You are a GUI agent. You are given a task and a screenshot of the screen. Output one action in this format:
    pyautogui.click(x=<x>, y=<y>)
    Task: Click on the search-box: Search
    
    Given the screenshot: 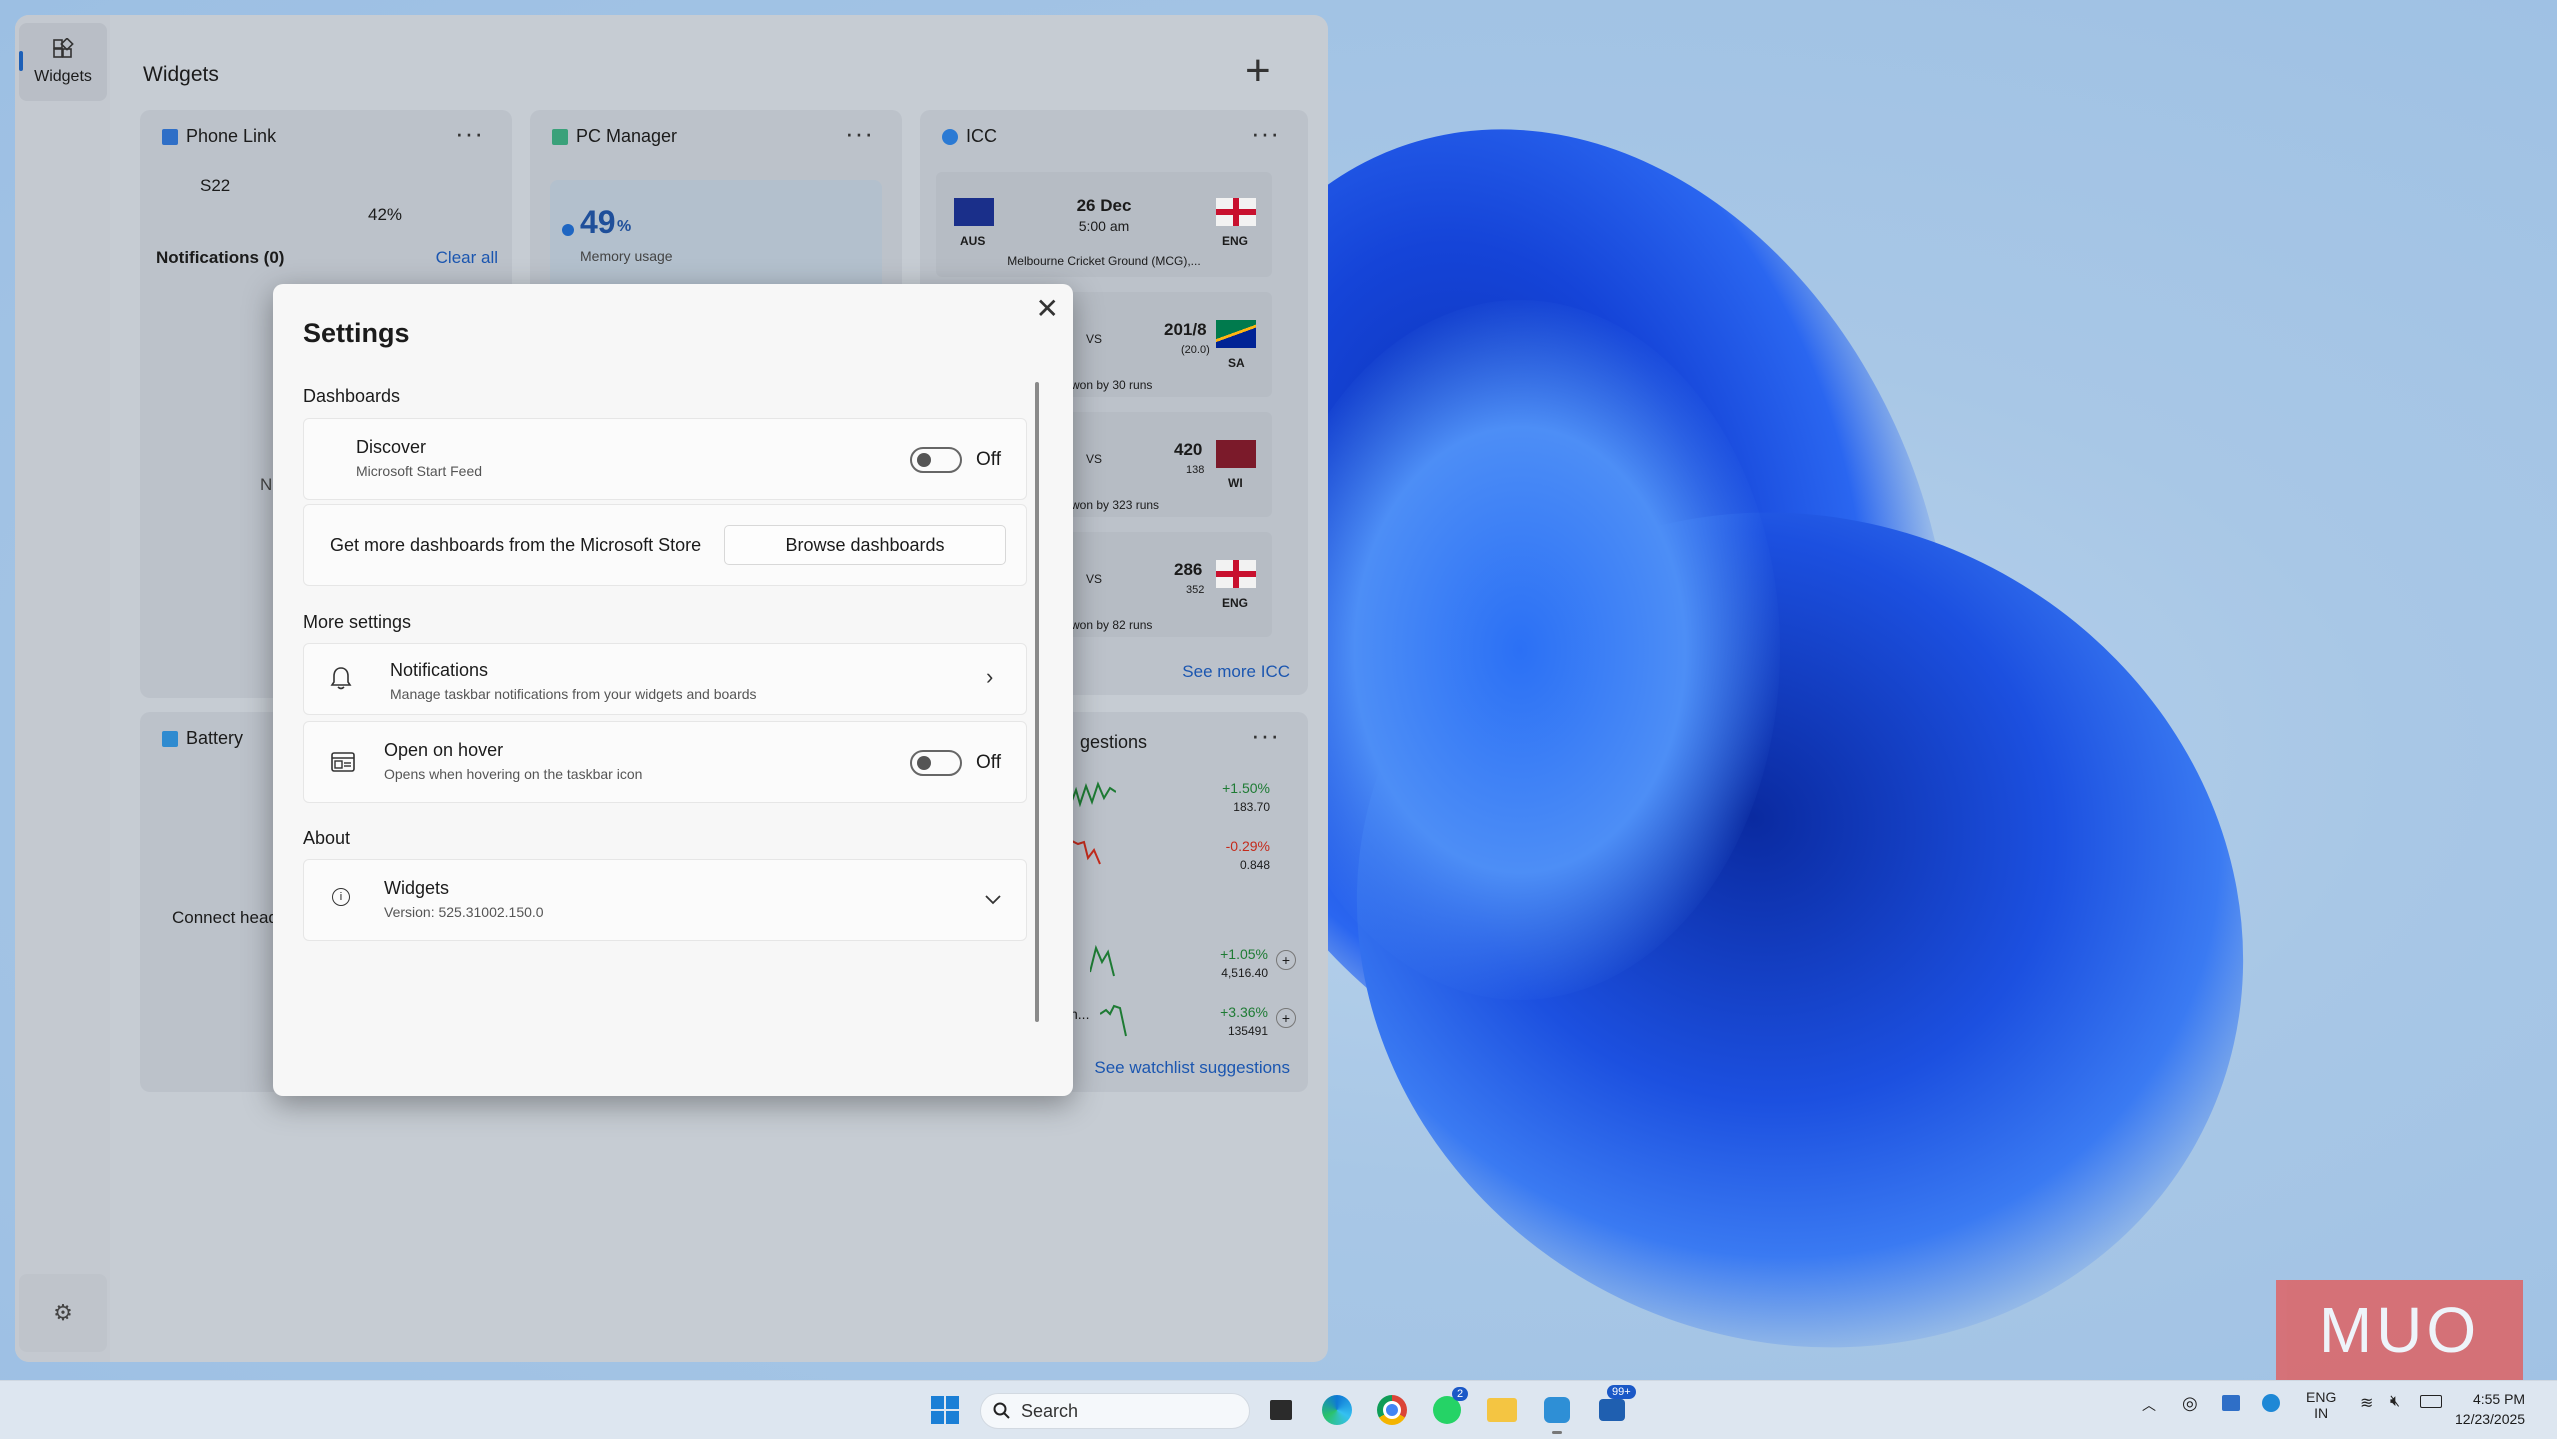 What is the action you would take?
    pyautogui.click(x=1115, y=1411)
    